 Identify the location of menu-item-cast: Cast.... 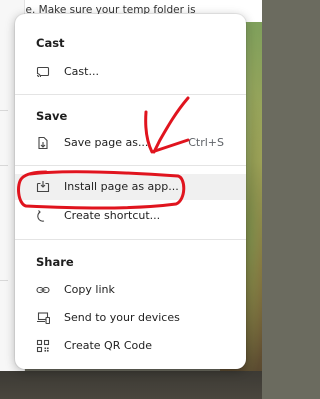
(130, 72).